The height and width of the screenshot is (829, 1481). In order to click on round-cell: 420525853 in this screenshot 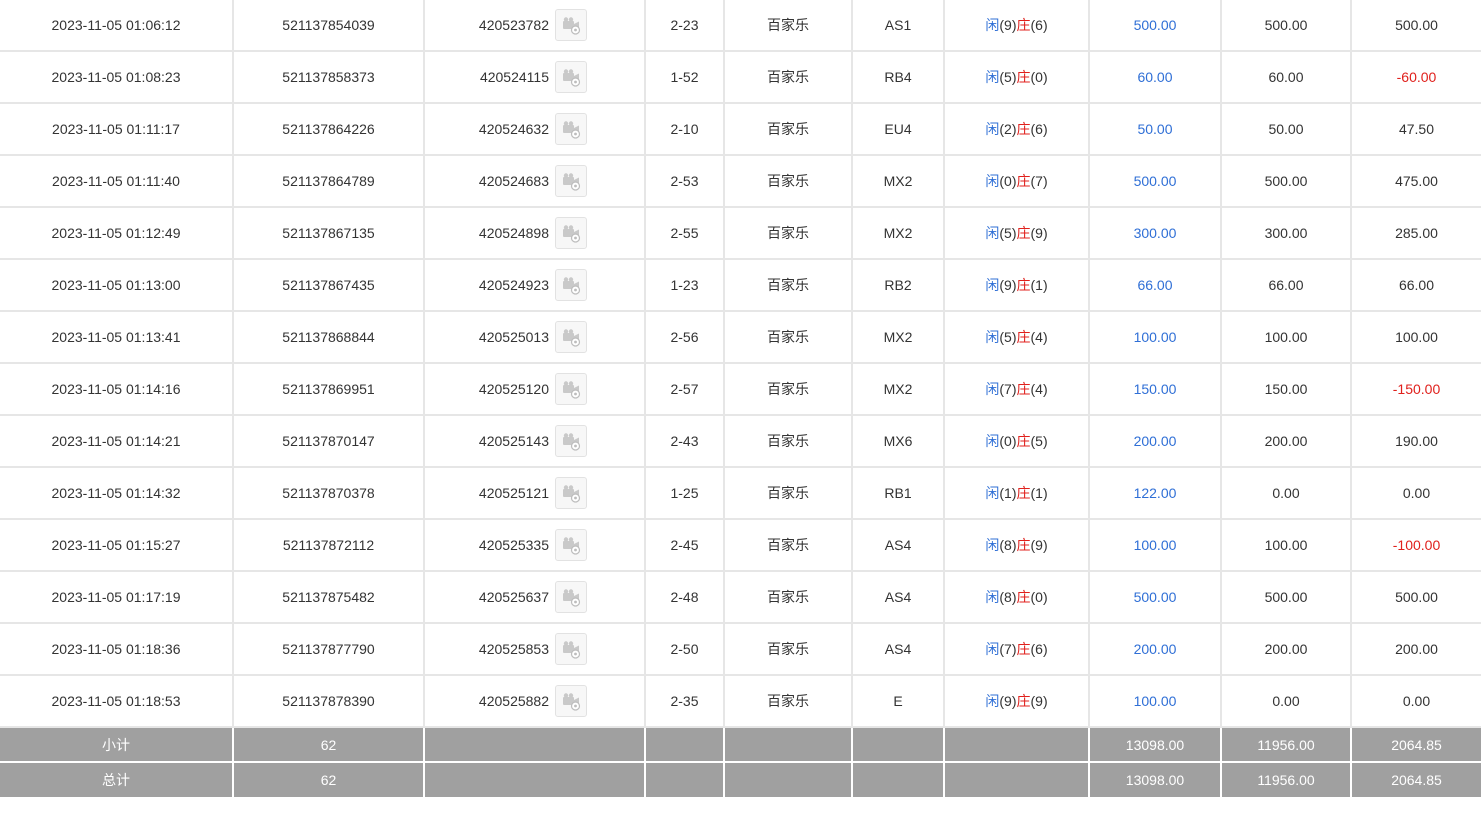, I will do `click(534, 649)`.